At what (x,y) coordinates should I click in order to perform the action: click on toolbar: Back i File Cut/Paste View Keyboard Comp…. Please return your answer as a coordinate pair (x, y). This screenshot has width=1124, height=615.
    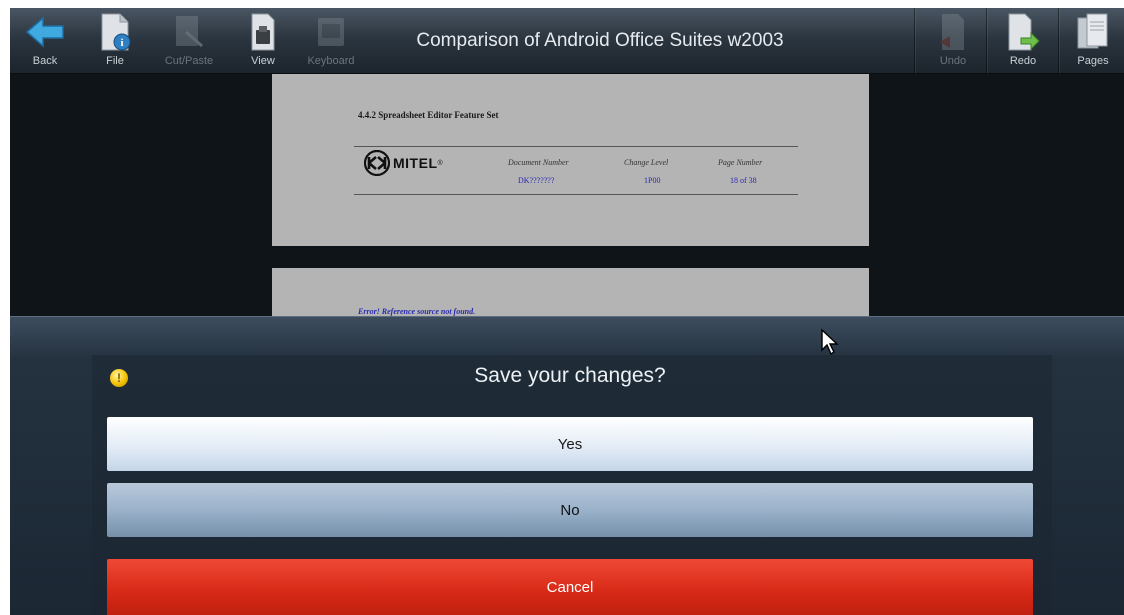
    Looking at the image, I should click on (567, 41).